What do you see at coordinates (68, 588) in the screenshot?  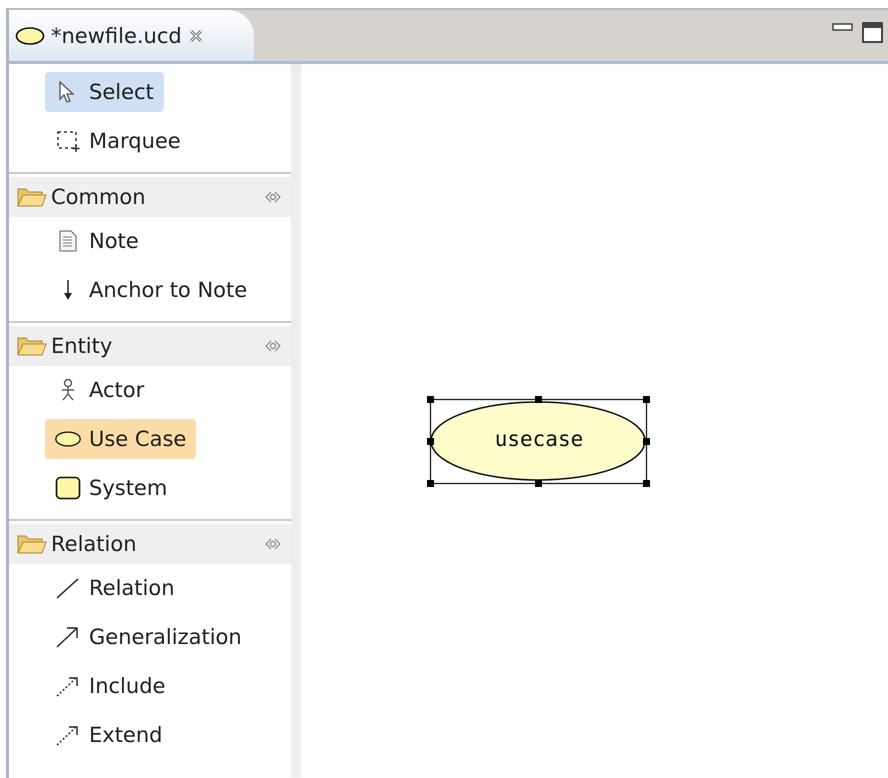 I see `line-icon` at bounding box center [68, 588].